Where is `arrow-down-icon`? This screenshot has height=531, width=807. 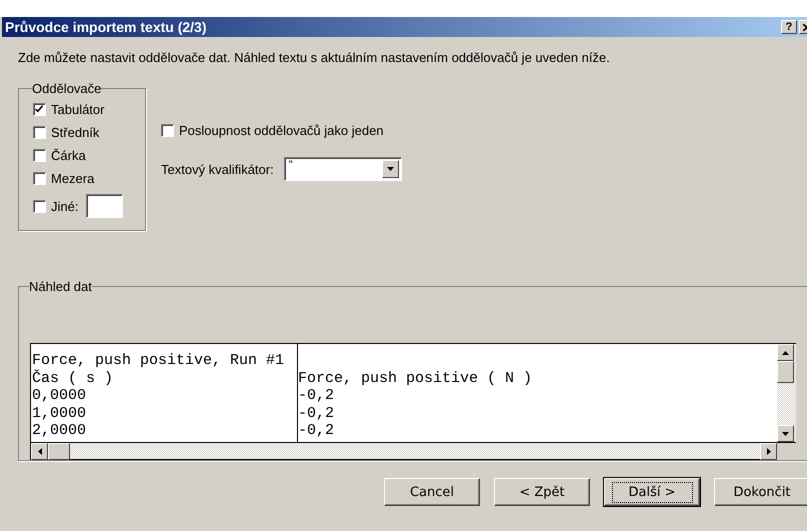 arrow-down-icon is located at coordinates (785, 434).